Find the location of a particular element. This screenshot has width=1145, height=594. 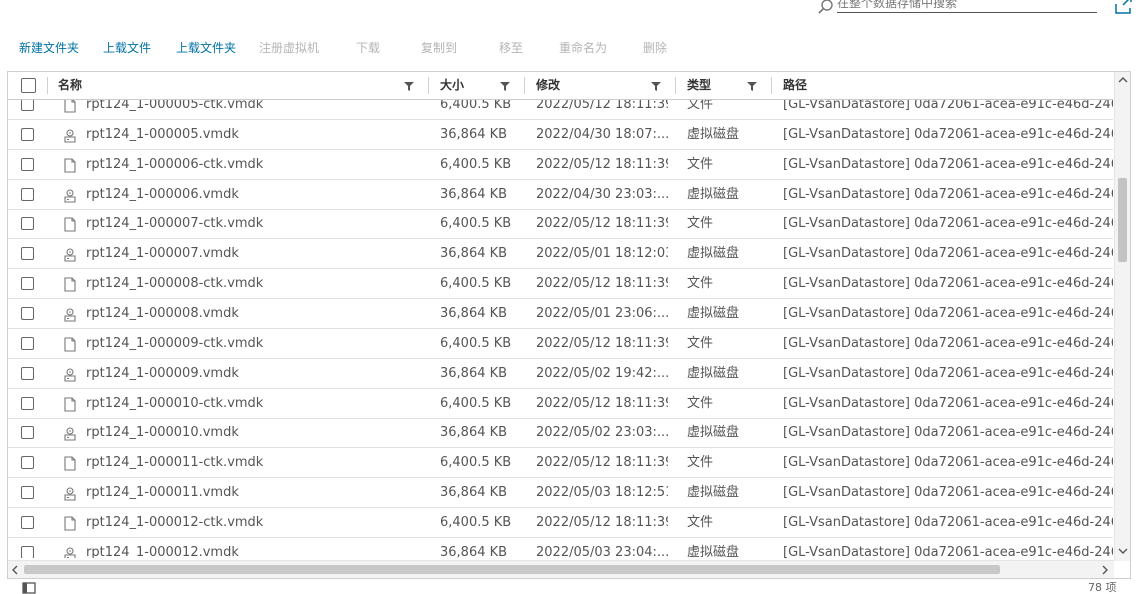

column-header-size: 大小 is located at coordinates (452, 85).